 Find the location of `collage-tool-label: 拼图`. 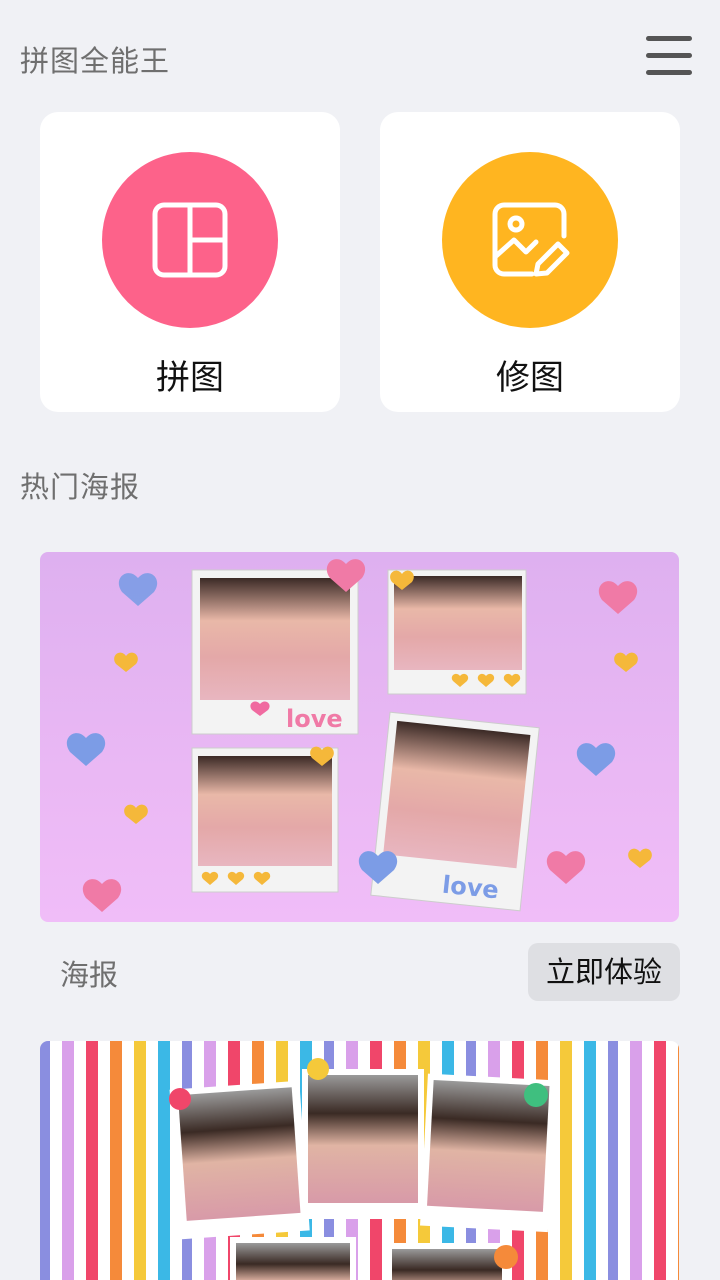

collage-tool-label: 拼图 is located at coordinates (190, 378).